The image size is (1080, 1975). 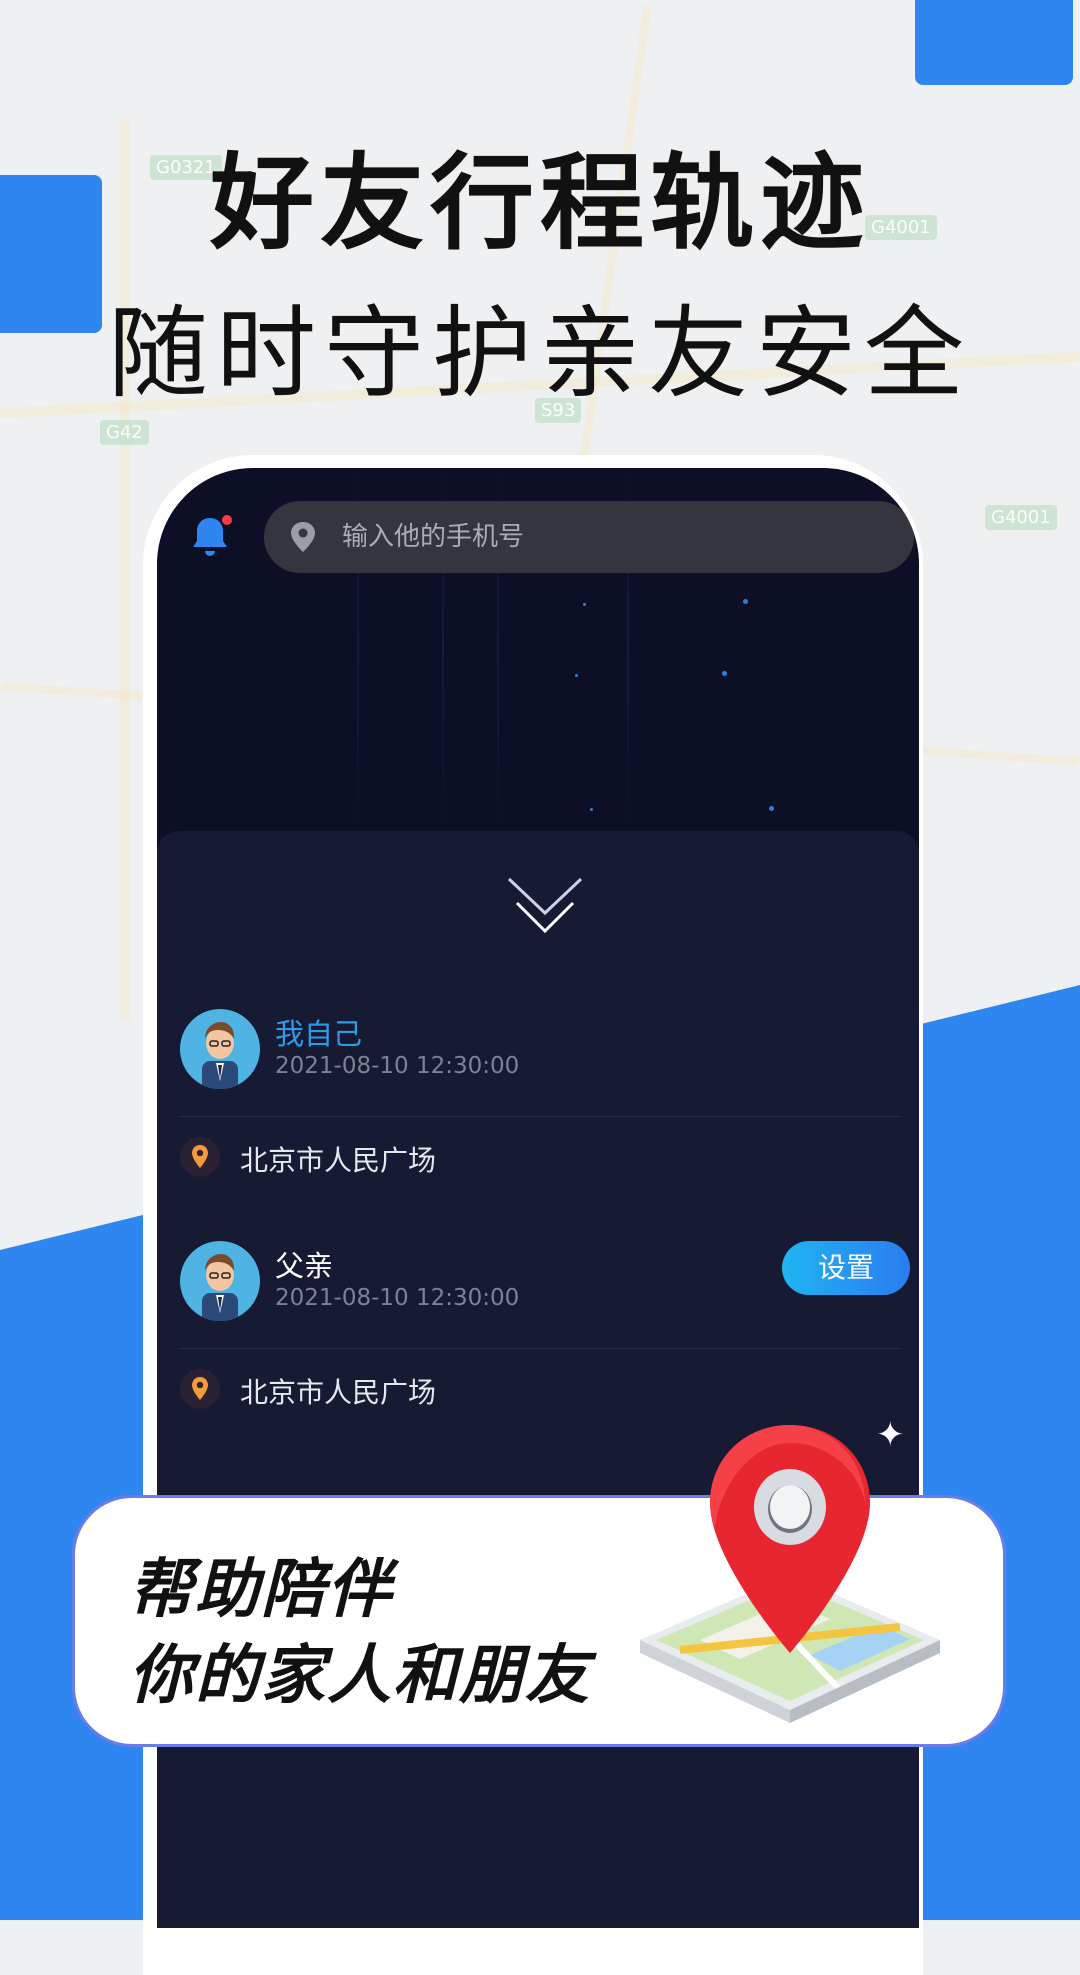 I want to click on chevron-down-icon, so click(x=545, y=908).